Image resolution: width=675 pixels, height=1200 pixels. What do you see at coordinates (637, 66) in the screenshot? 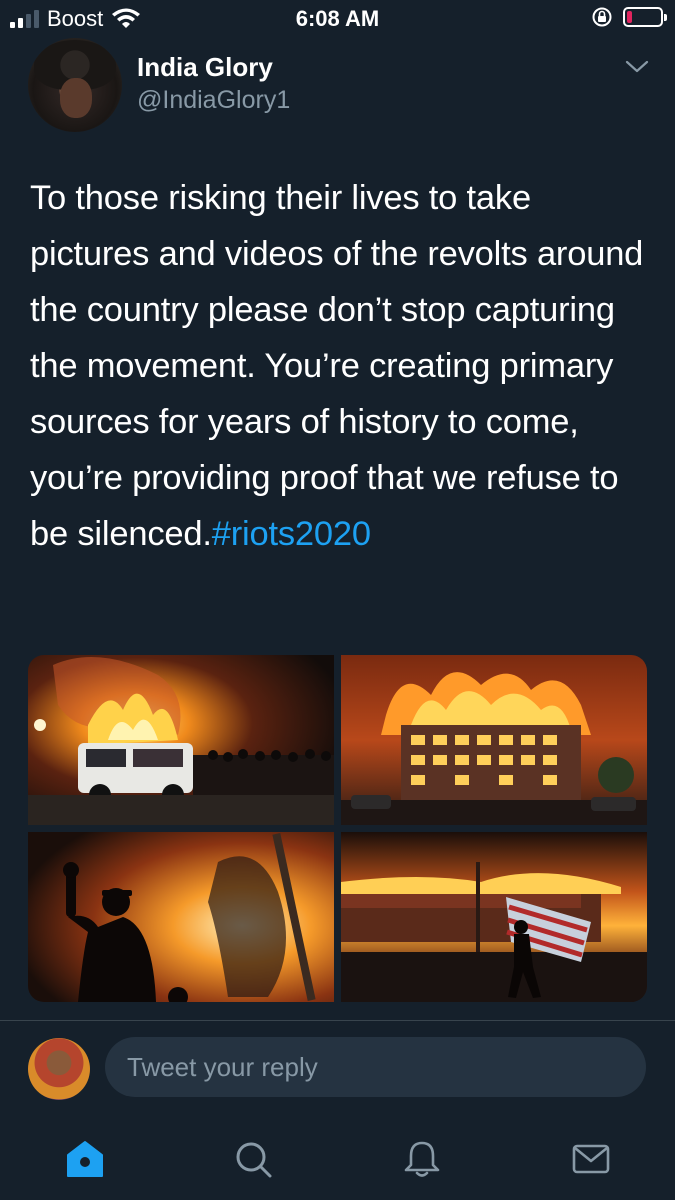
I see `chevron-down-icon` at bounding box center [637, 66].